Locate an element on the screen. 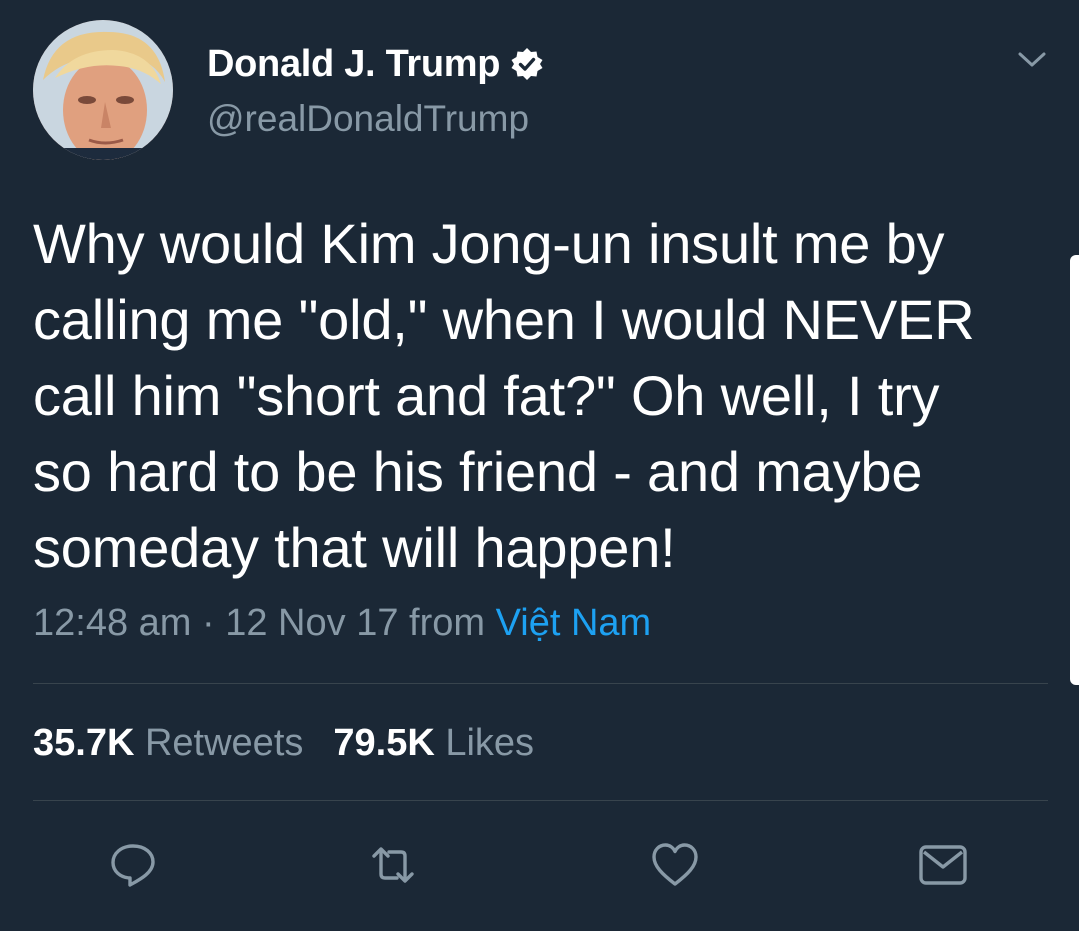 This screenshot has width=1079, height=931. engagement-stats: 35.7K Retweets 79.5K Likes is located at coordinates (283, 743).